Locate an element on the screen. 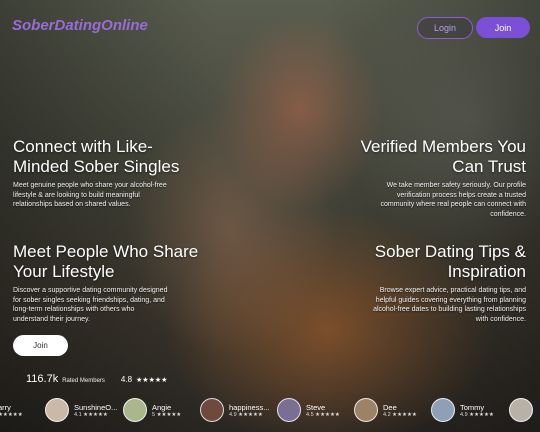 The image size is (540, 432). member-rating: 5 ★★★★★ is located at coordinates (167, 414).